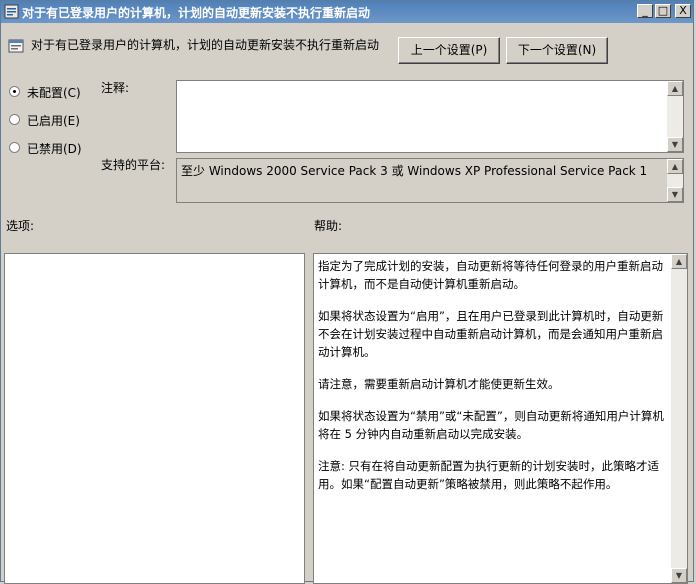  What do you see at coordinates (14, 91) in the screenshot?
I see `radio-selected-icon` at bounding box center [14, 91].